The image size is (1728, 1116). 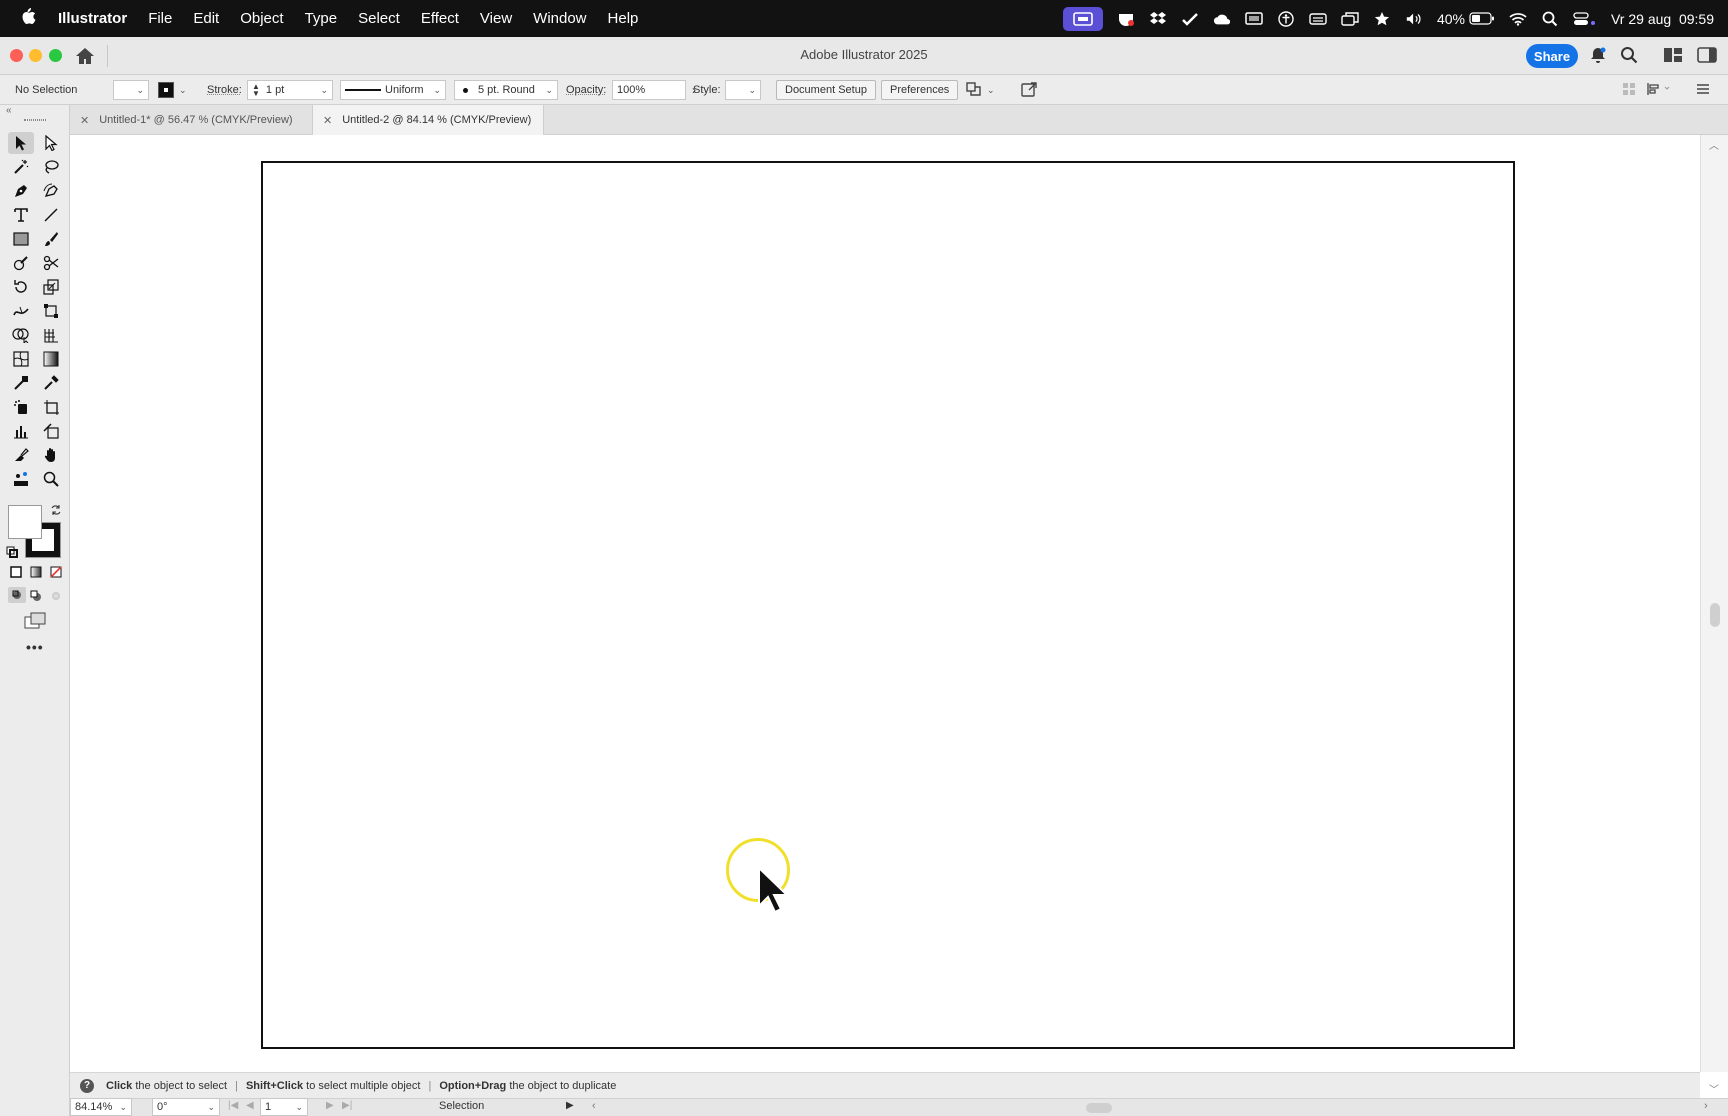 What do you see at coordinates (826, 90) in the screenshot?
I see `document-setup-button: Document Setup` at bounding box center [826, 90].